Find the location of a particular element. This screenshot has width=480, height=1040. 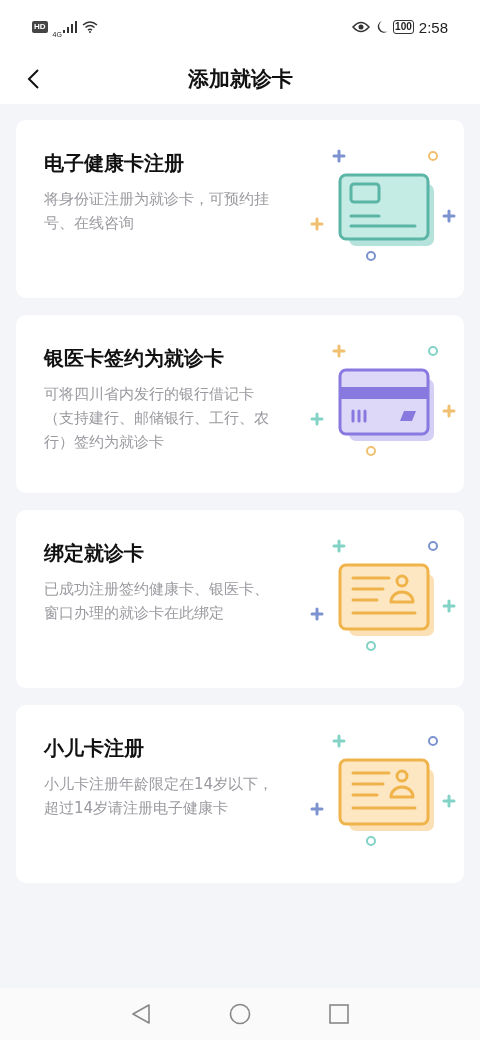

battery-icon: 100 is located at coordinates (403, 27).